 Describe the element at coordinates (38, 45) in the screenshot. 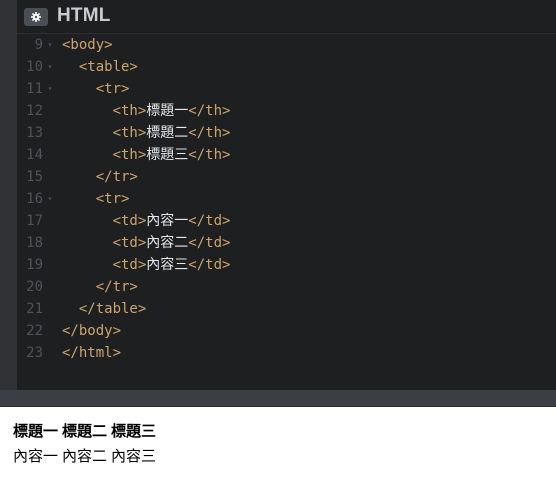

I see `line-number: 9` at that location.